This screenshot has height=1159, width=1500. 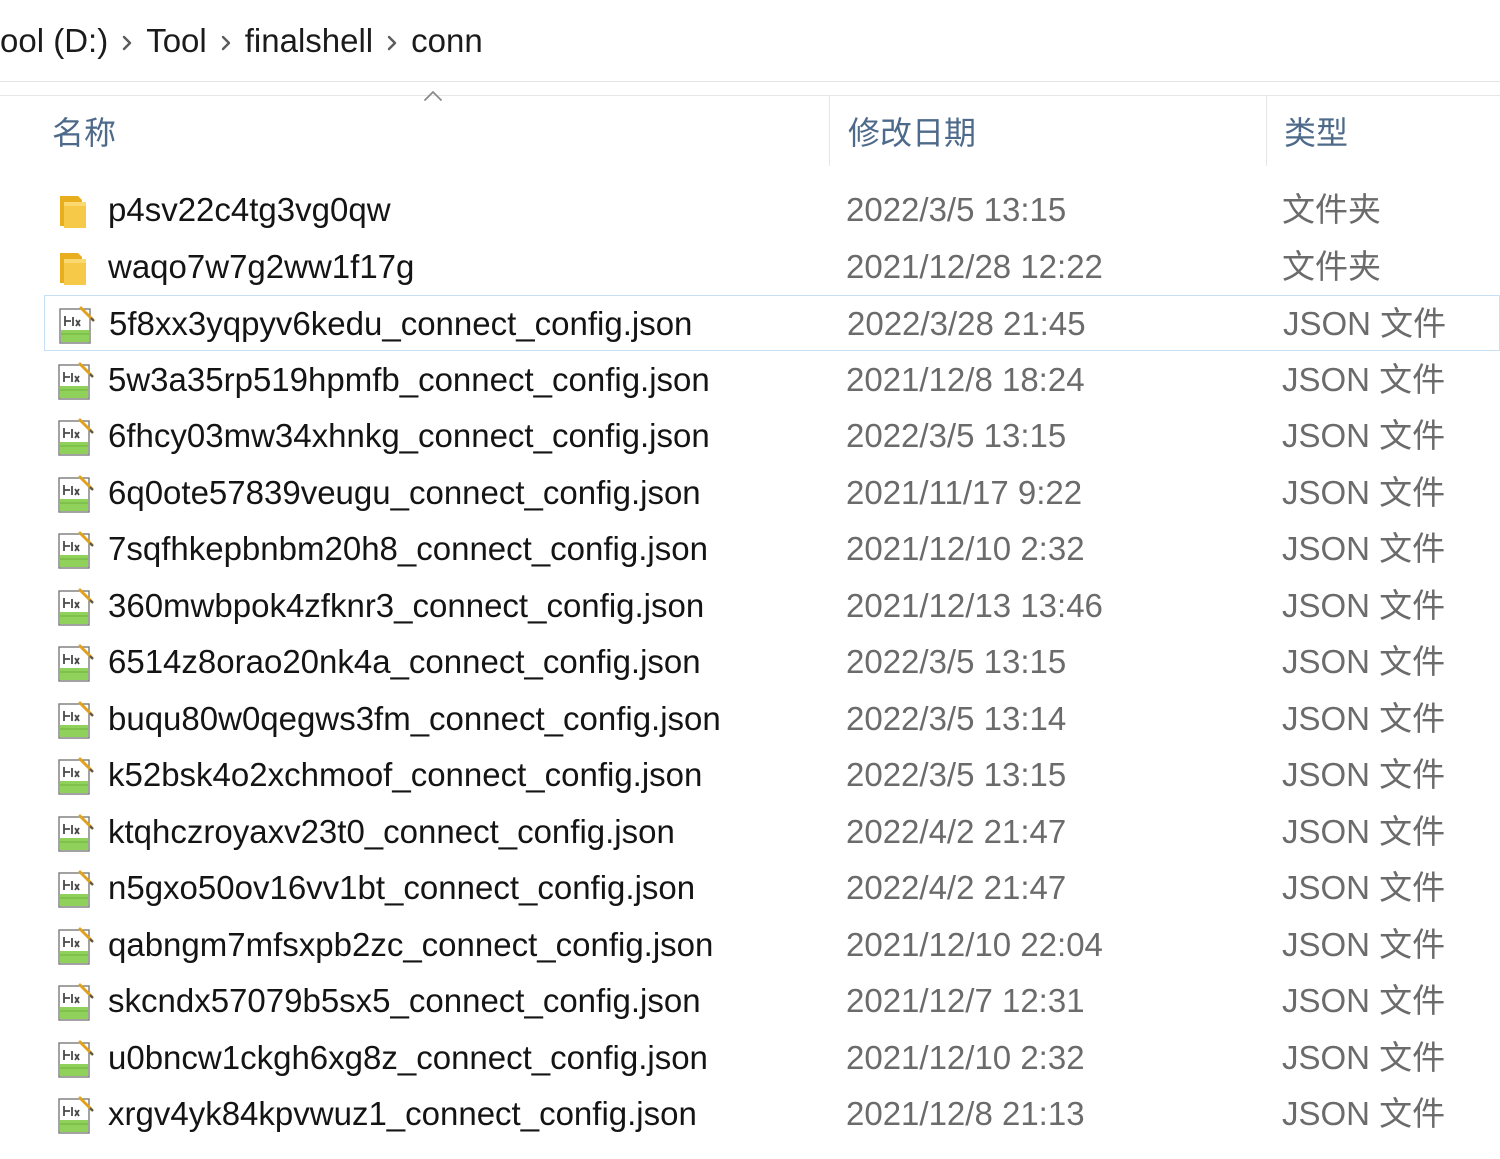 I want to click on file-name: 6fhcy03mw34xhnkg_connect_config.json, so click(x=409, y=435).